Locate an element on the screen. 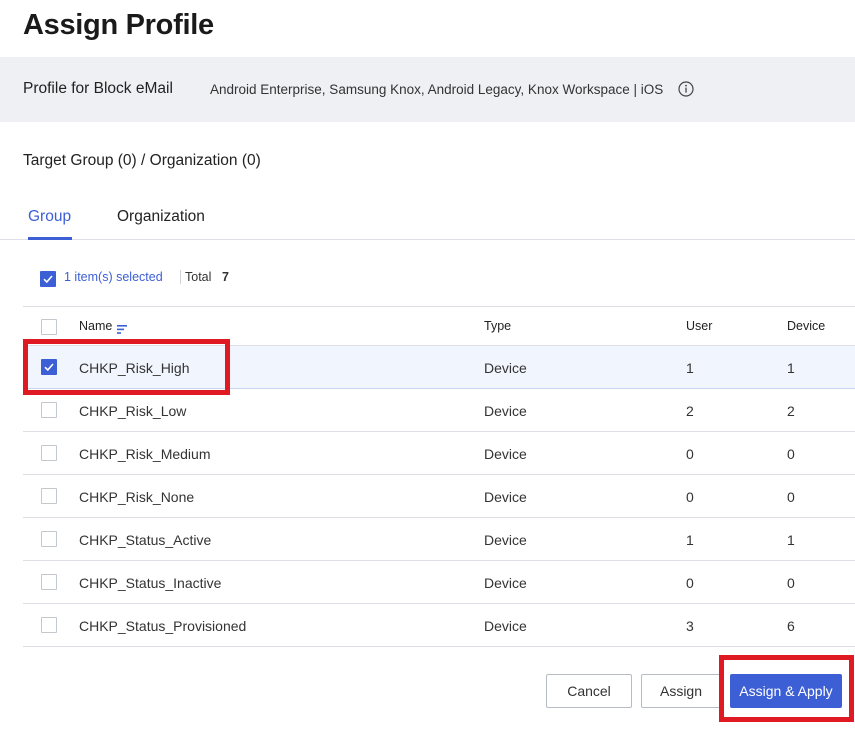 This screenshot has width=855, height=732. group-name: CHKP_Status_Inactive is located at coordinates (150, 583).